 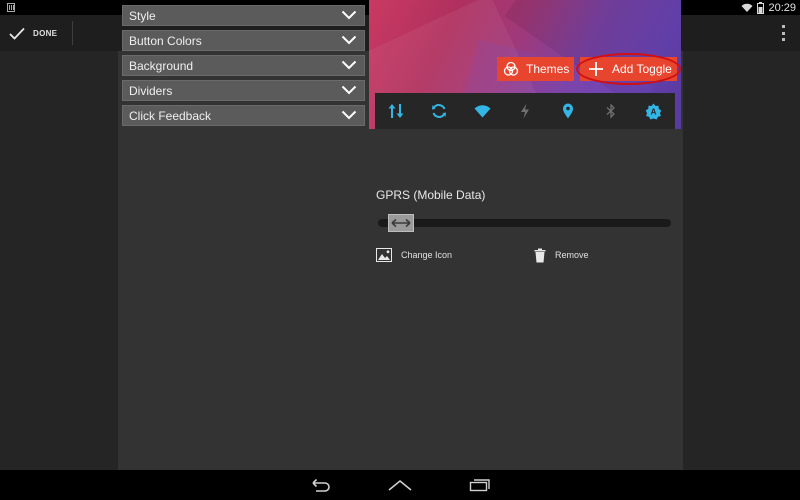 What do you see at coordinates (17, 33) in the screenshot?
I see `check-icon` at bounding box center [17, 33].